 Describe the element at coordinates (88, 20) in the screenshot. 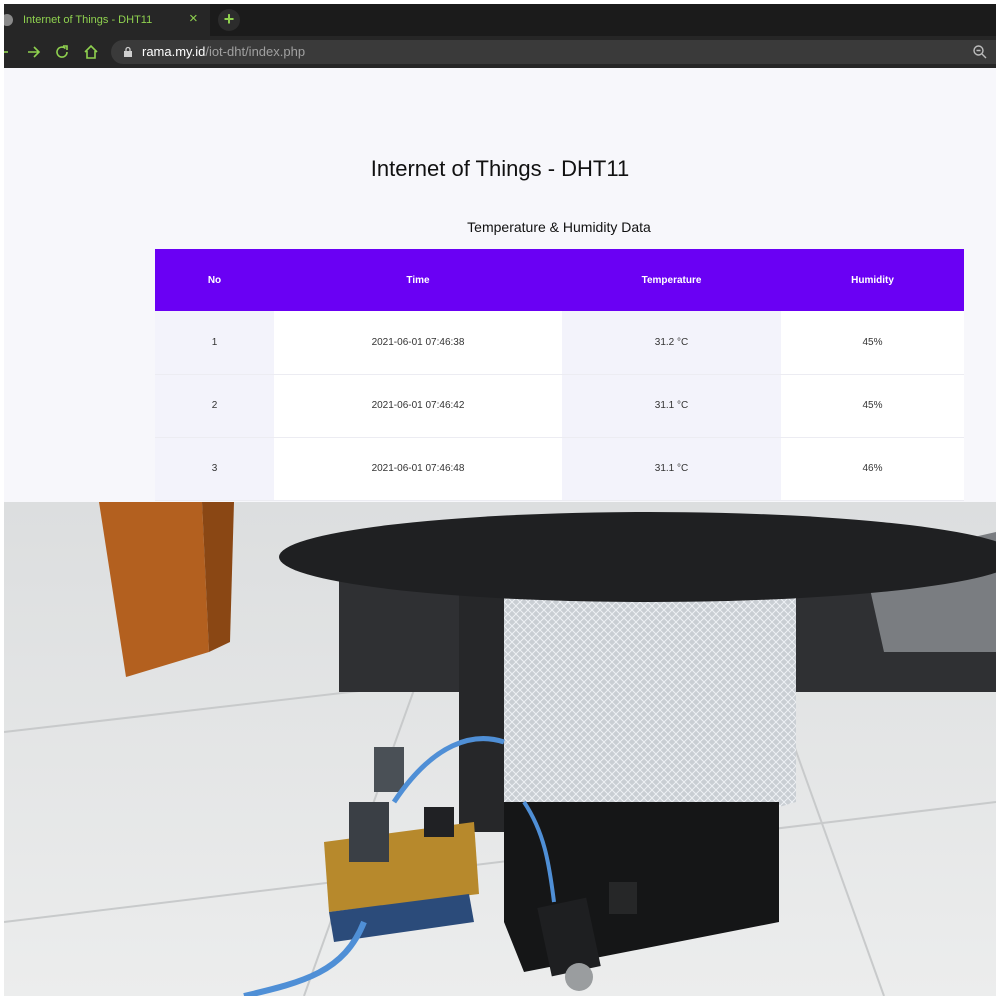

I see `tab-title: Internet of Things - DHT11` at that location.